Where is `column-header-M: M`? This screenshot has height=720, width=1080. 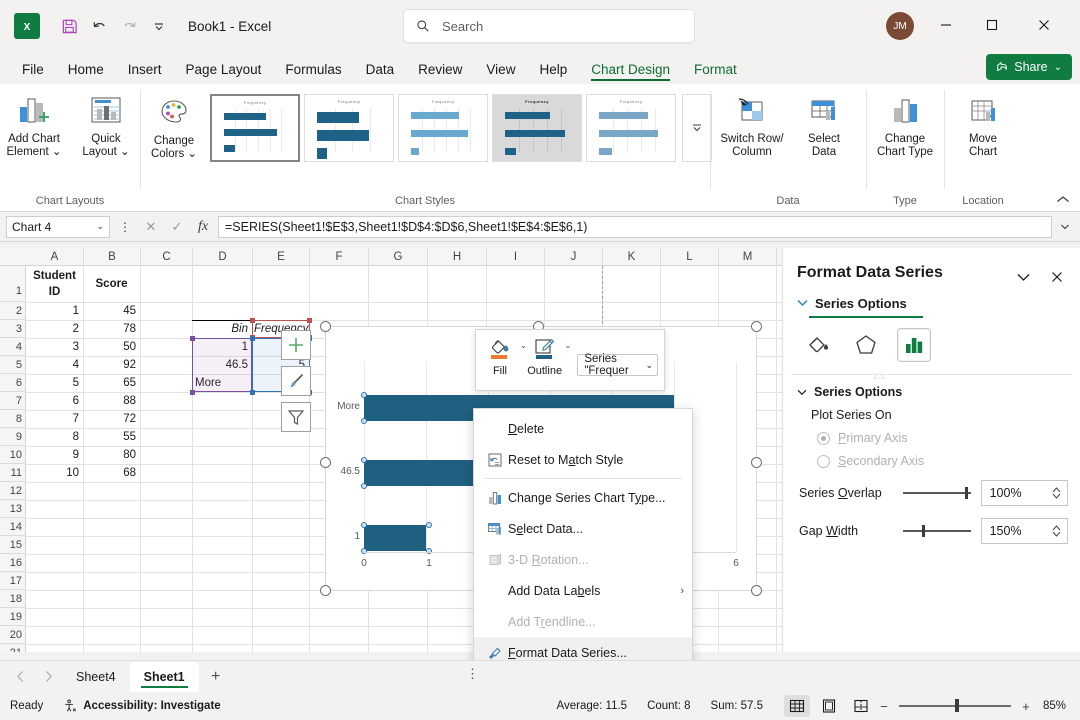
column-header-M: M is located at coordinates (748, 257).